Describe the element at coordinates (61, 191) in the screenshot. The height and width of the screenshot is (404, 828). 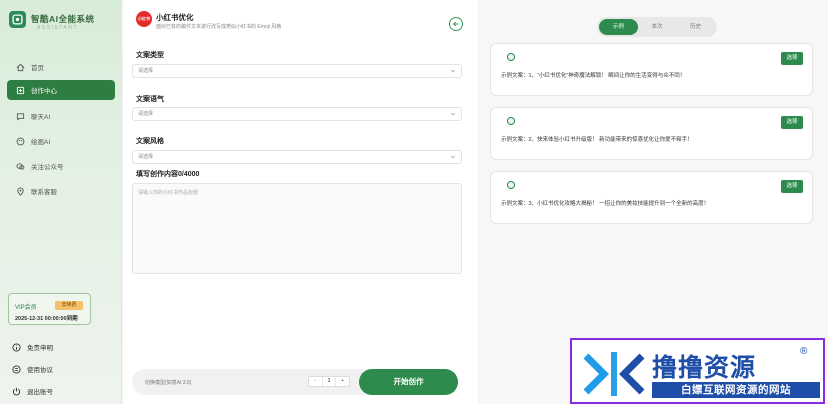
I see `sidebar-item-support: 联系客服` at that location.